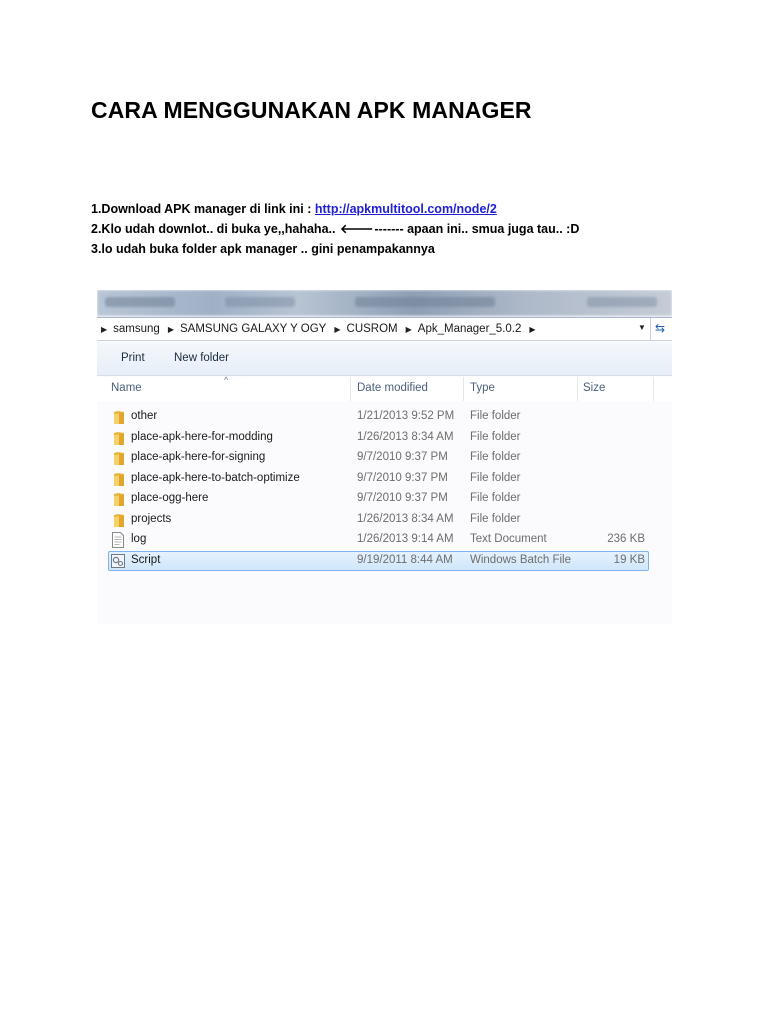 The width and height of the screenshot is (768, 1024). Describe the element at coordinates (118, 540) in the screenshot. I see `text-document-icon` at that location.